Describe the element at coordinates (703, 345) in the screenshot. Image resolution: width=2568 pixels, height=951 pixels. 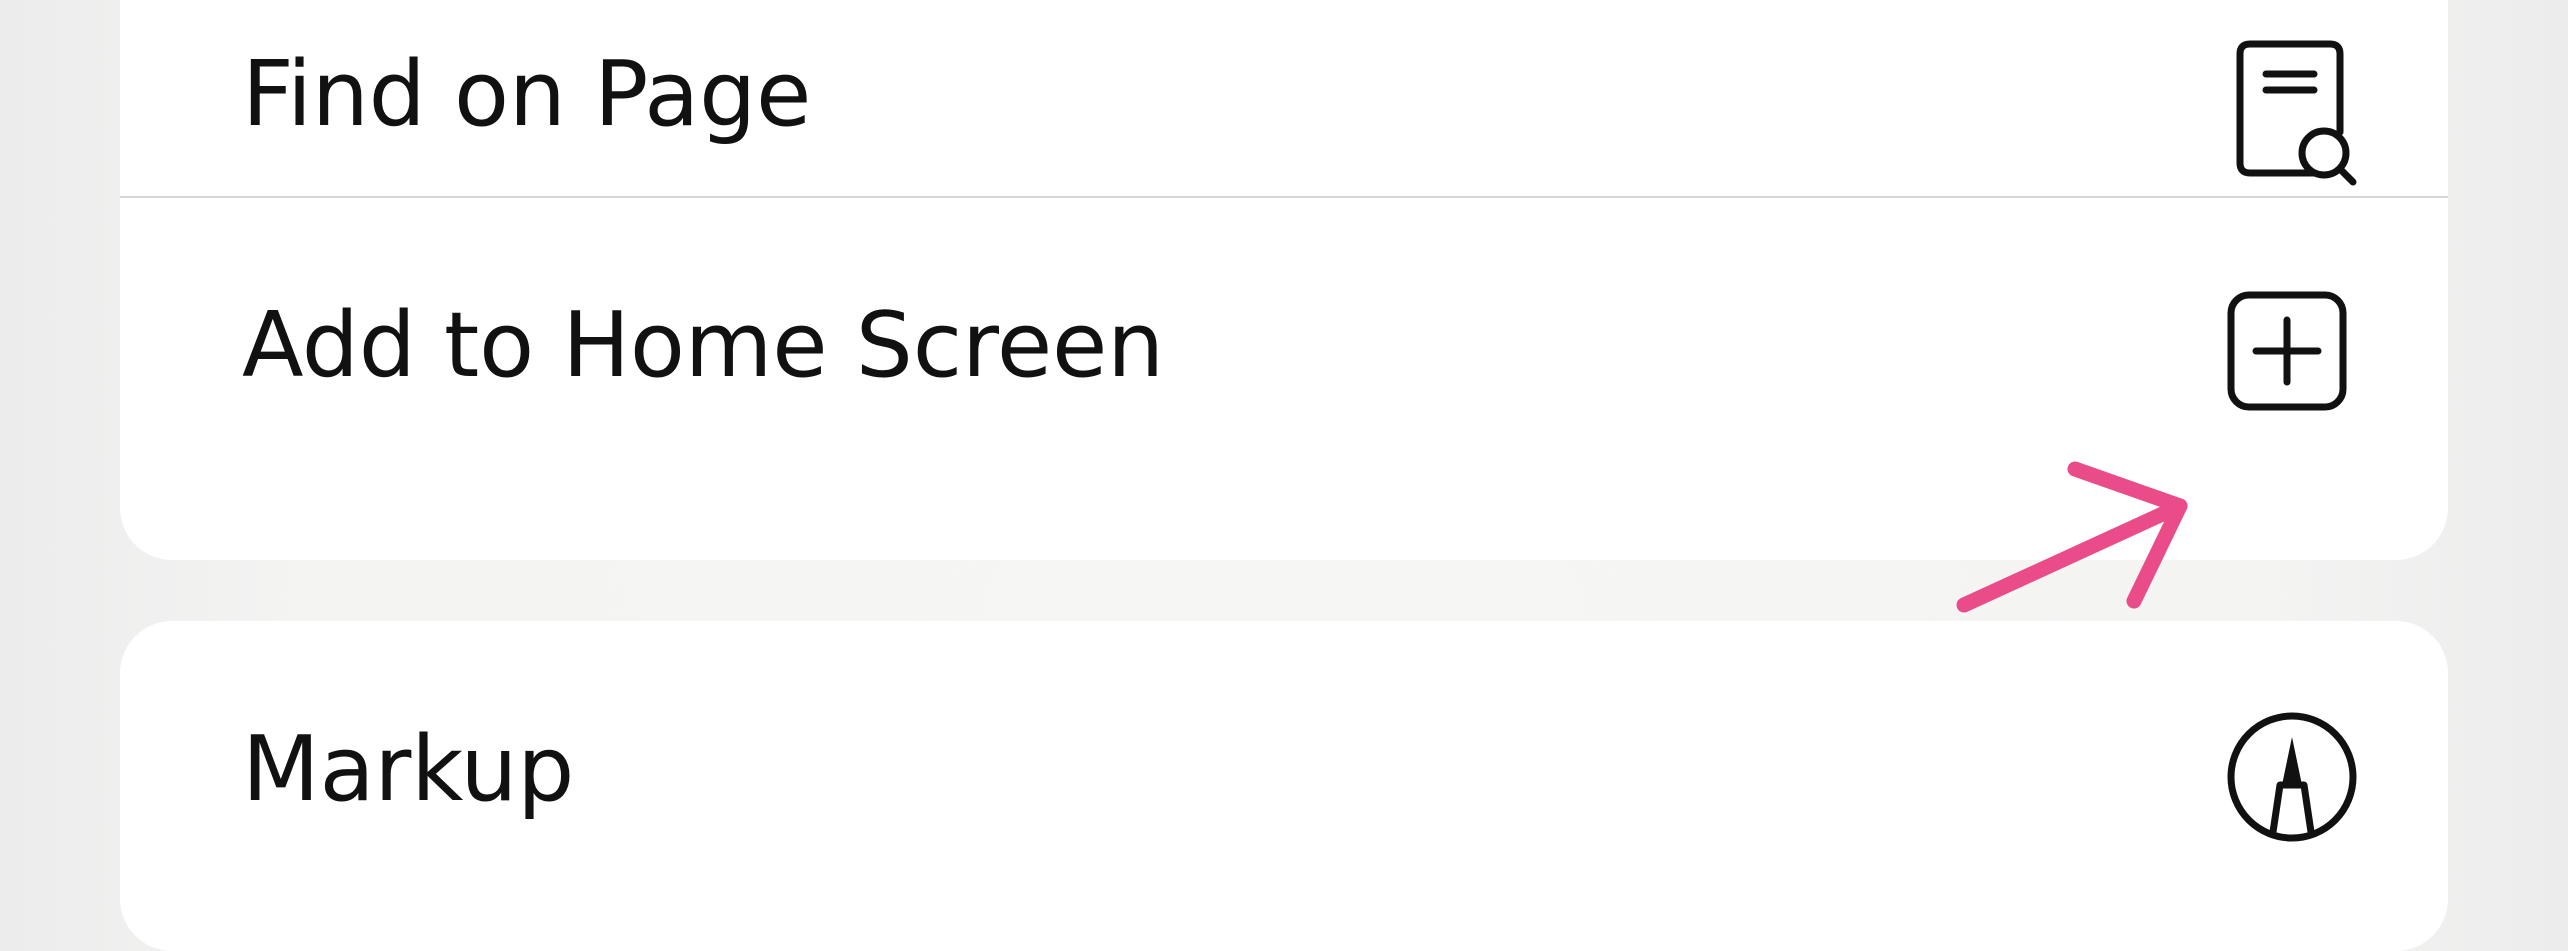
I see `add-to-home-screen-label: Add to Home Screen` at that location.